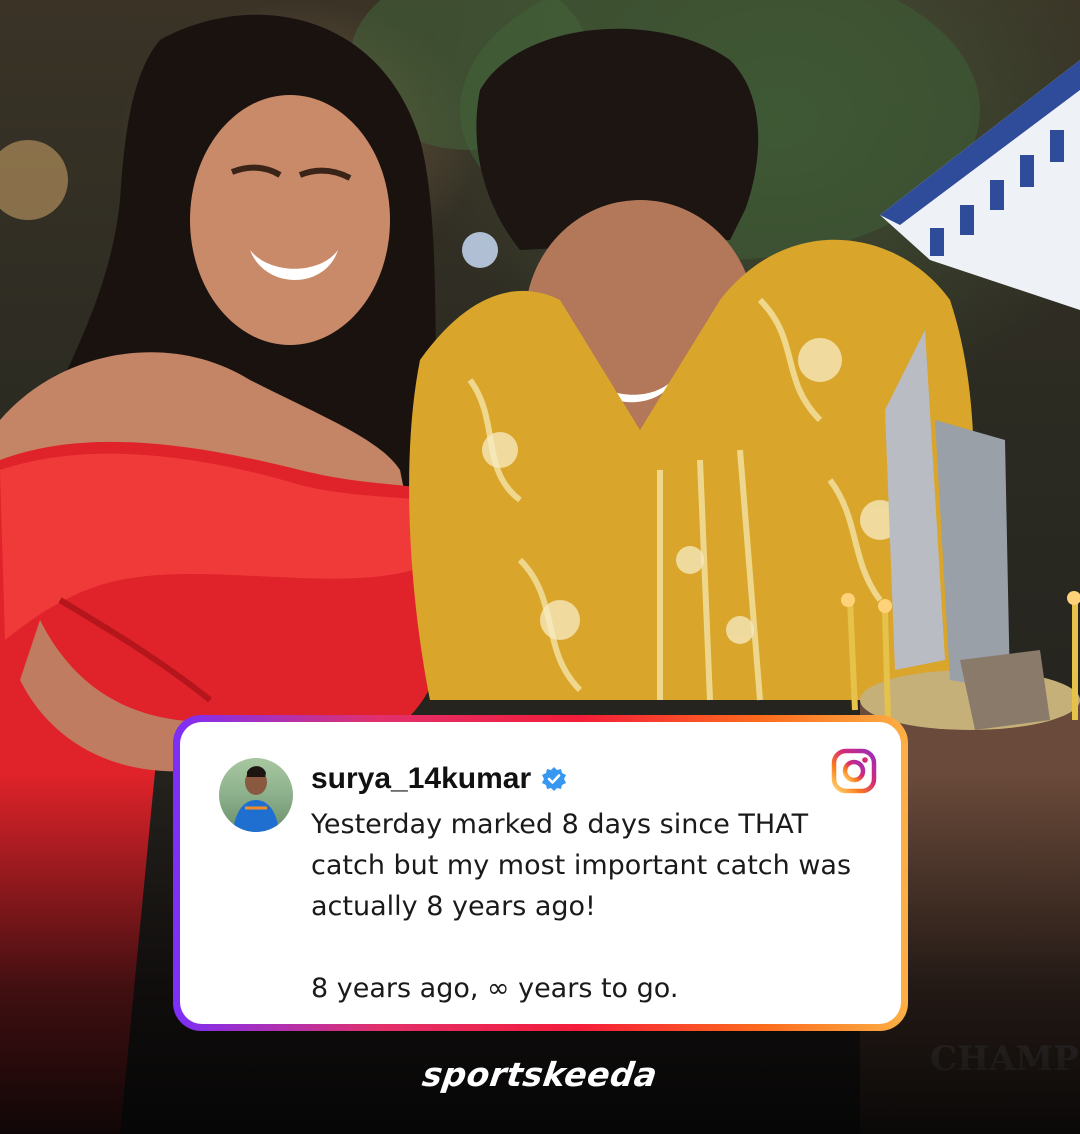  Describe the element at coordinates (554, 779) in the screenshot. I see `verified-badge-icon` at that location.